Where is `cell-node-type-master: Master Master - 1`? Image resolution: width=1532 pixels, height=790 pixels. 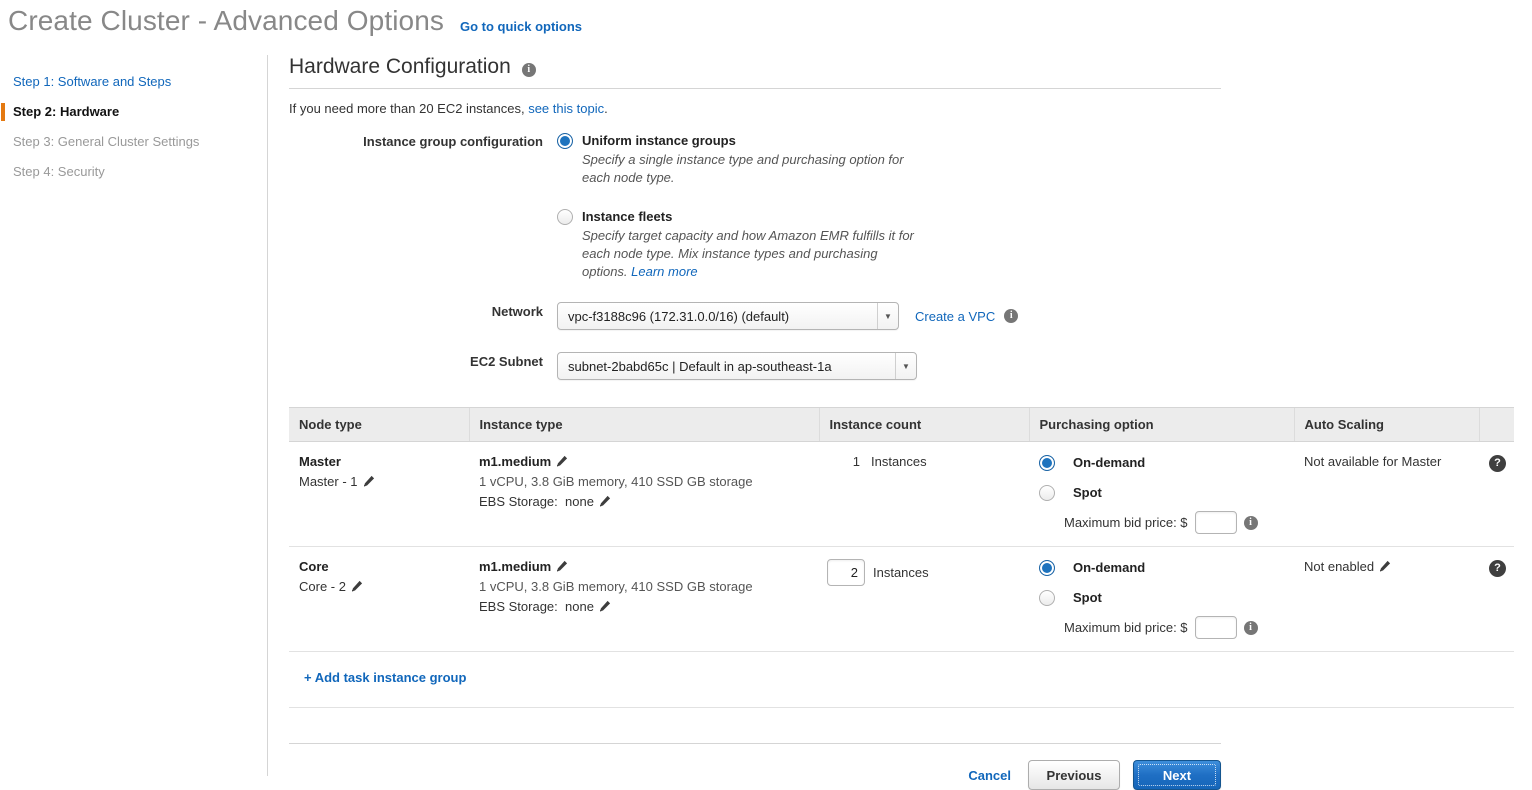
cell-node-type-master: Master Master - 1 is located at coordinates (379, 494).